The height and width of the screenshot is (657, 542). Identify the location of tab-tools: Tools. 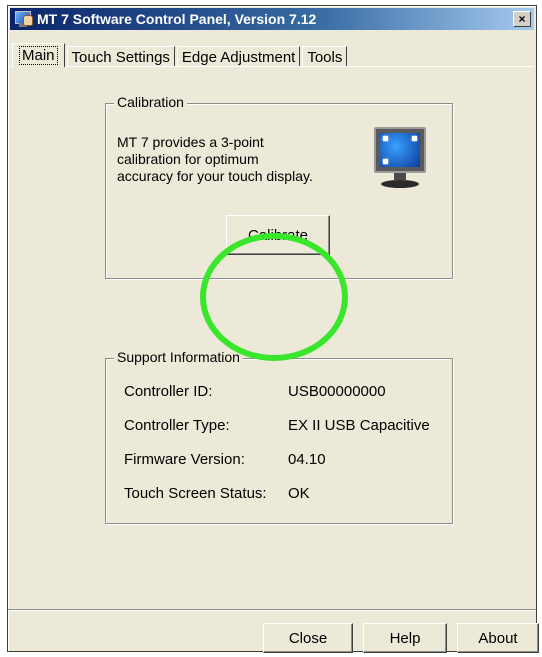
(325, 56).